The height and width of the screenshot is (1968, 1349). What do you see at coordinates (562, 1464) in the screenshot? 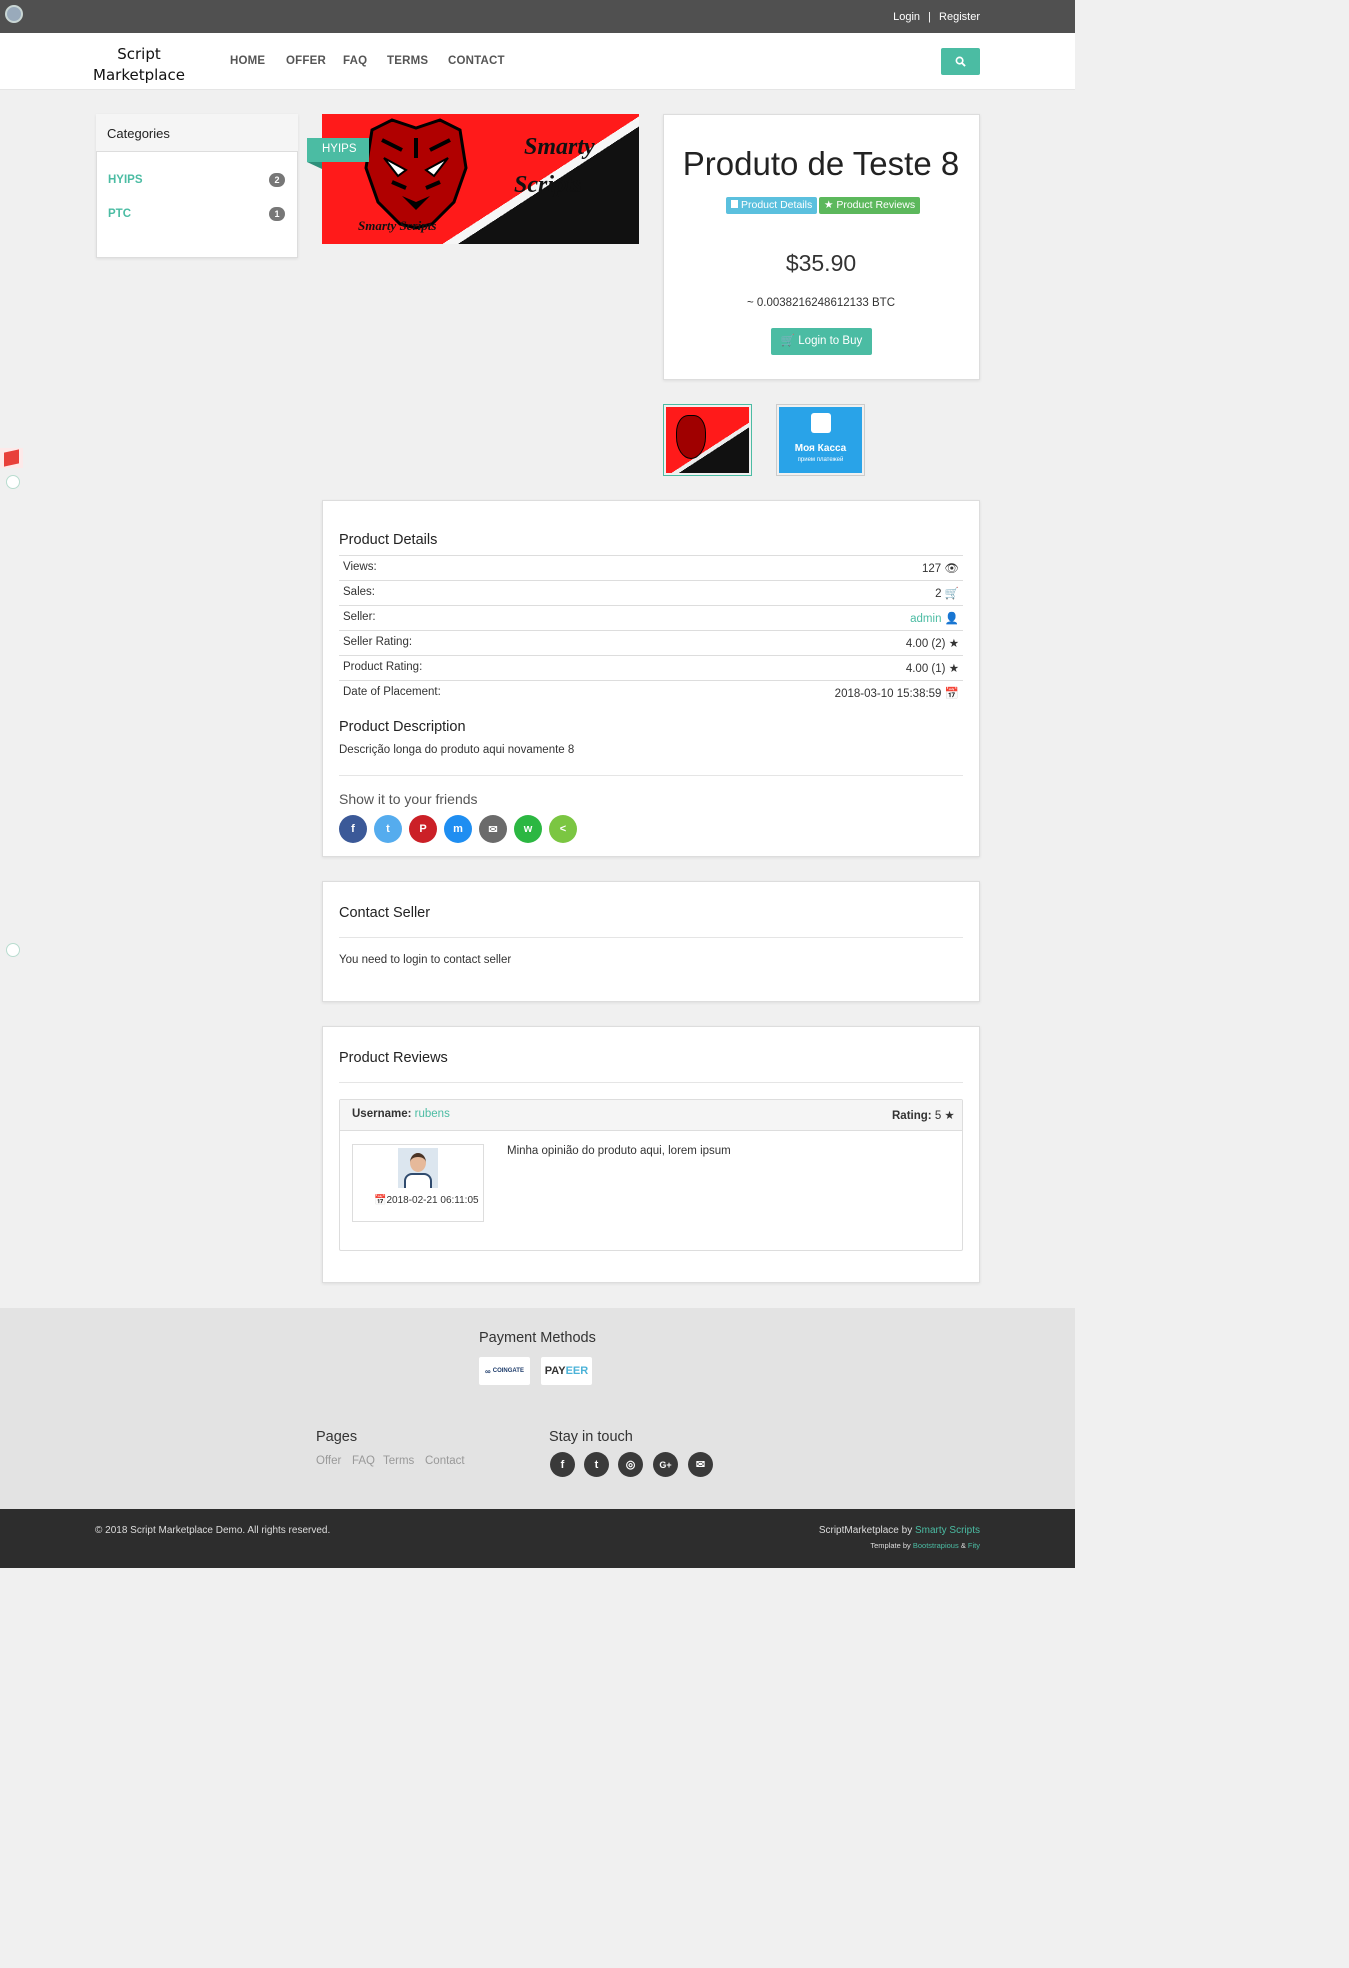
I see `facebook-icon: f` at bounding box center [562, 1464].